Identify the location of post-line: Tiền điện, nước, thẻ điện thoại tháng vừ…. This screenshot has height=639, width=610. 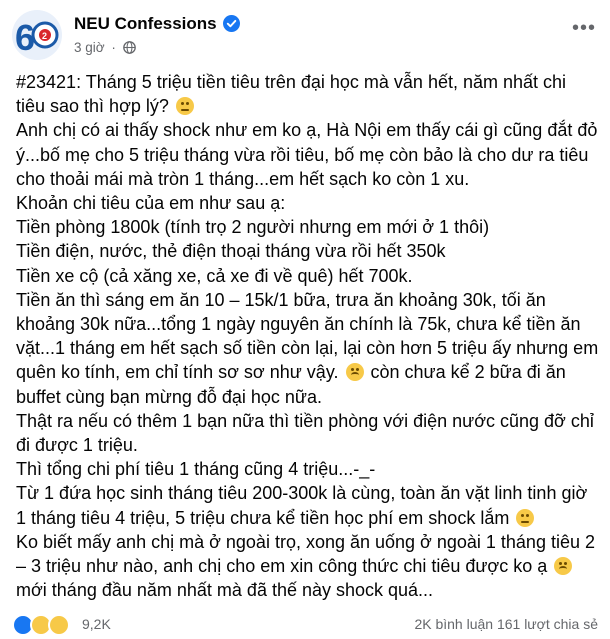
(231, 251).